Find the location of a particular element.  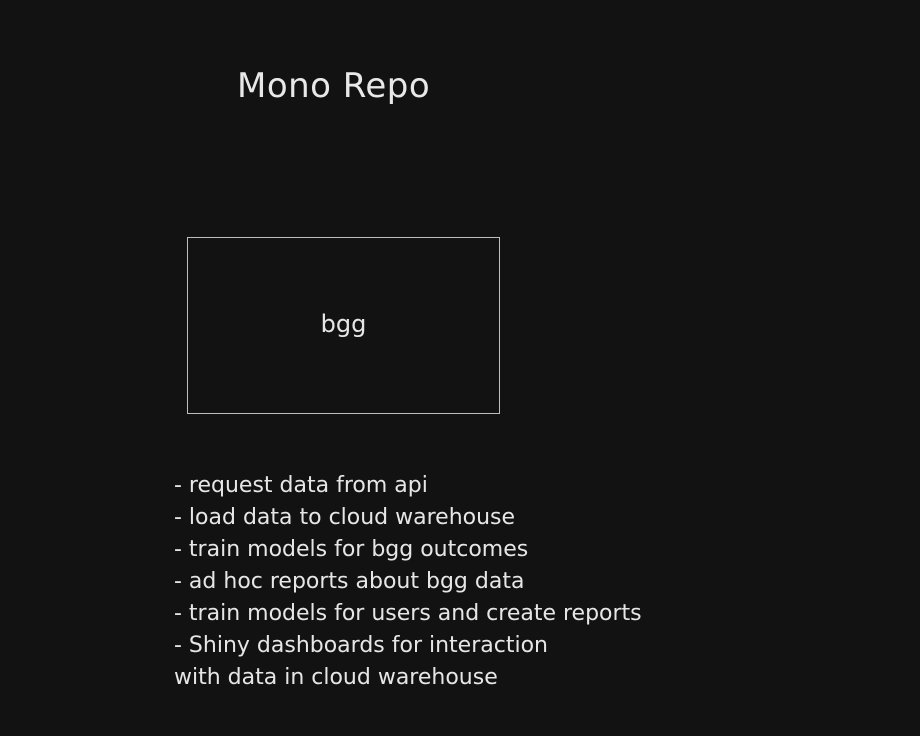

bgg-box: bgg is located at coordinates (343, 325).